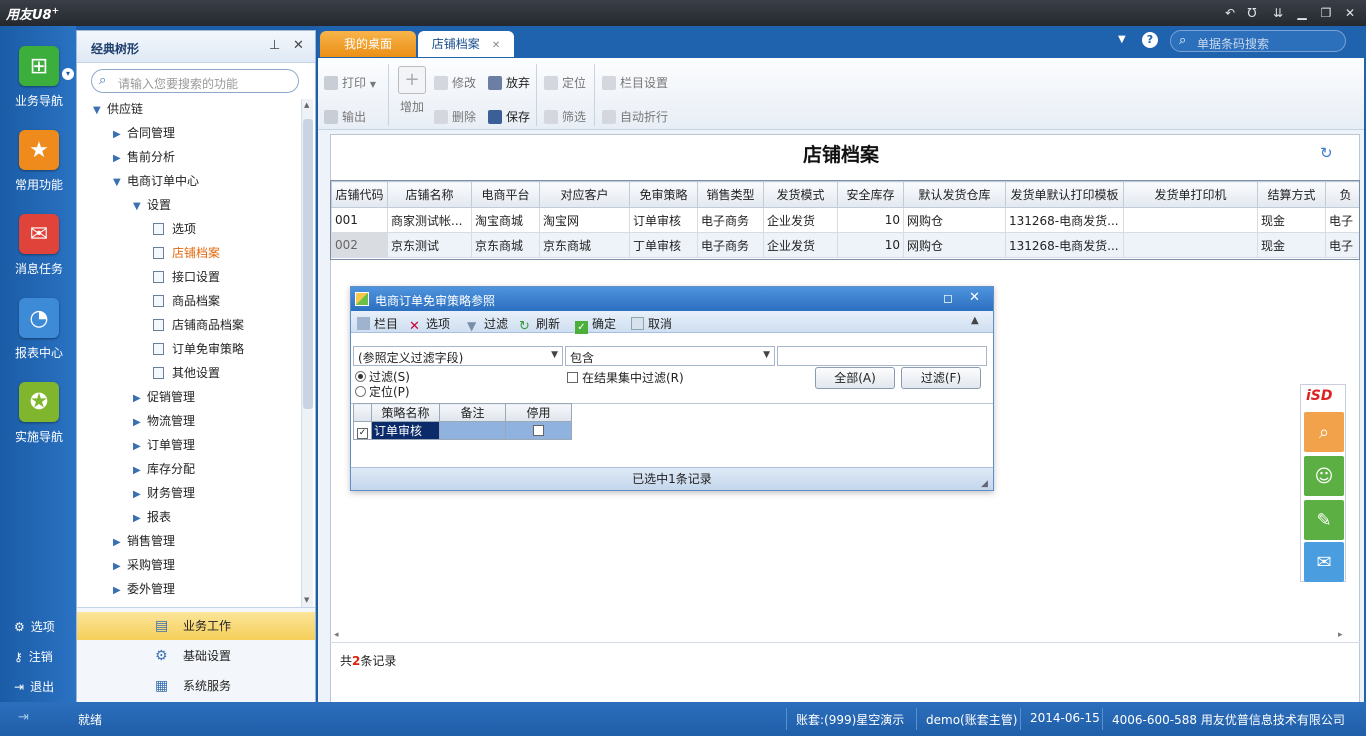 The width and height of the screenshot is (1366, 736). Describe the element at coordinates (350, 82) in the screenshot. I see `print-button: 打印 ▼` at that location.